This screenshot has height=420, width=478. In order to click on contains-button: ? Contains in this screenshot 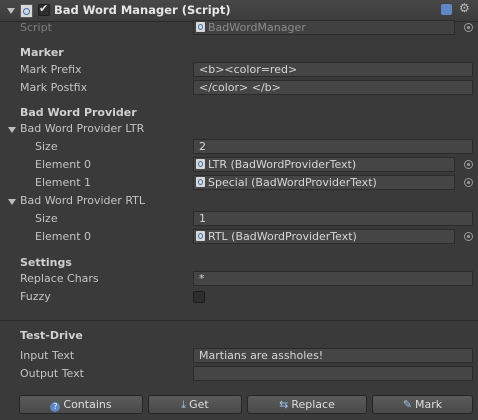, I will do `click(81, 404)`.